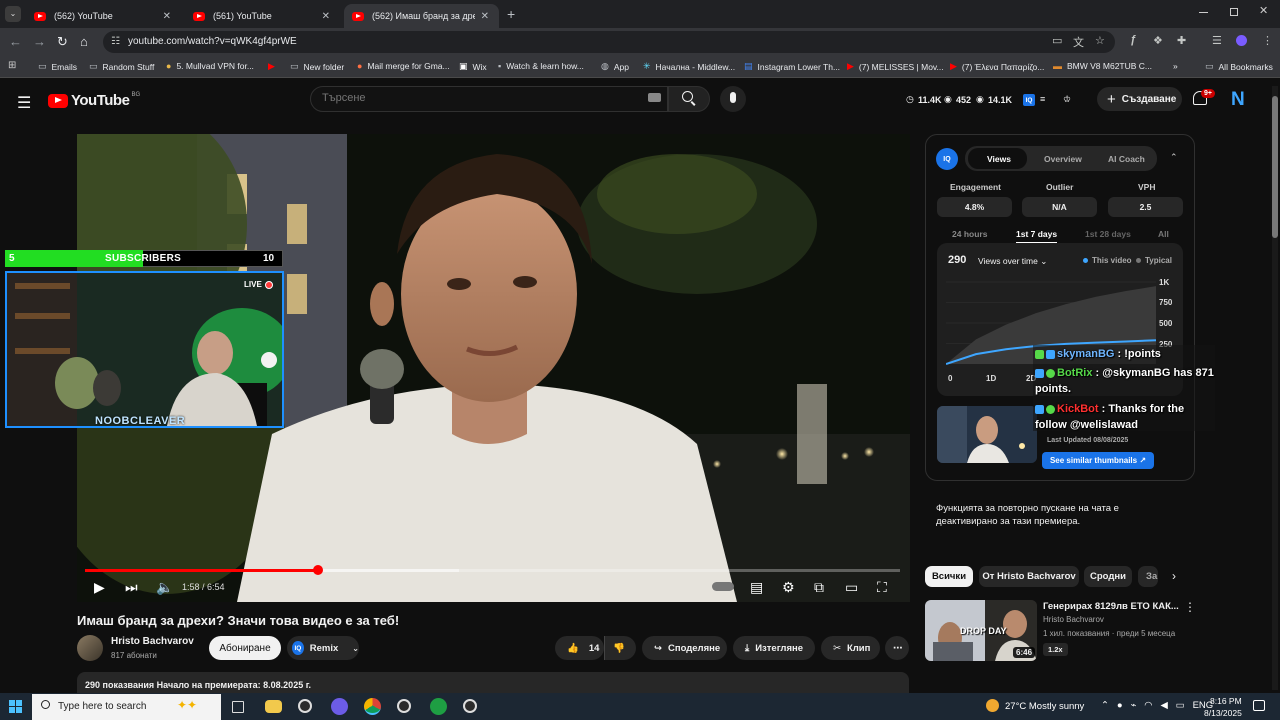 Image resolution: width=1280 pixels, height=720 pixels. I want to click on theater-mode-icon: ▭, so click(851, 587).